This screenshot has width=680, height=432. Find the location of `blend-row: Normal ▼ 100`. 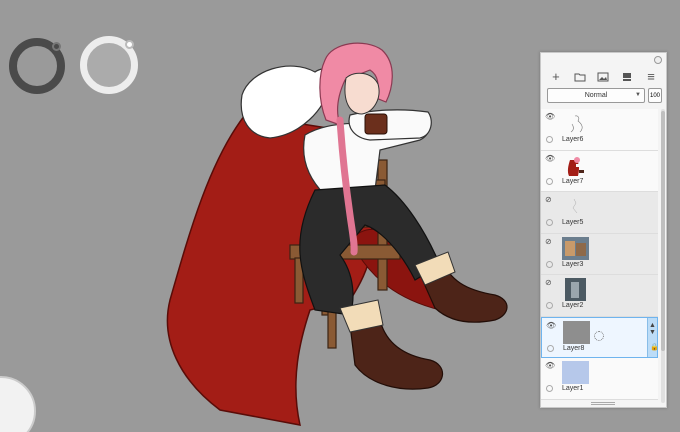

blend-row: Normal ▼ 100 is located at coordinates (604, 95).